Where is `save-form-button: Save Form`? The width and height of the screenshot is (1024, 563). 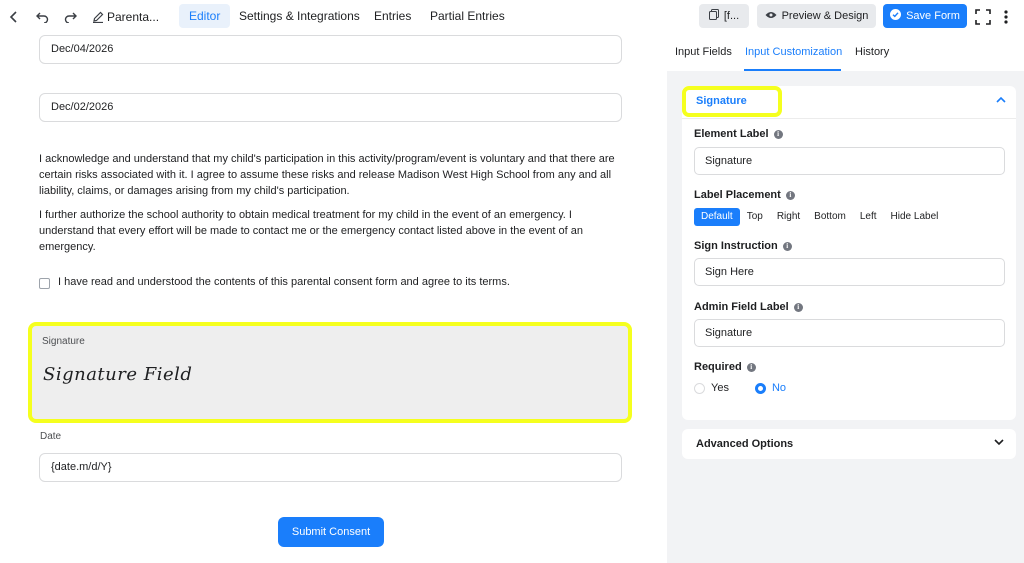
save-form-button: Save Form is located at coordinates (925, 16).